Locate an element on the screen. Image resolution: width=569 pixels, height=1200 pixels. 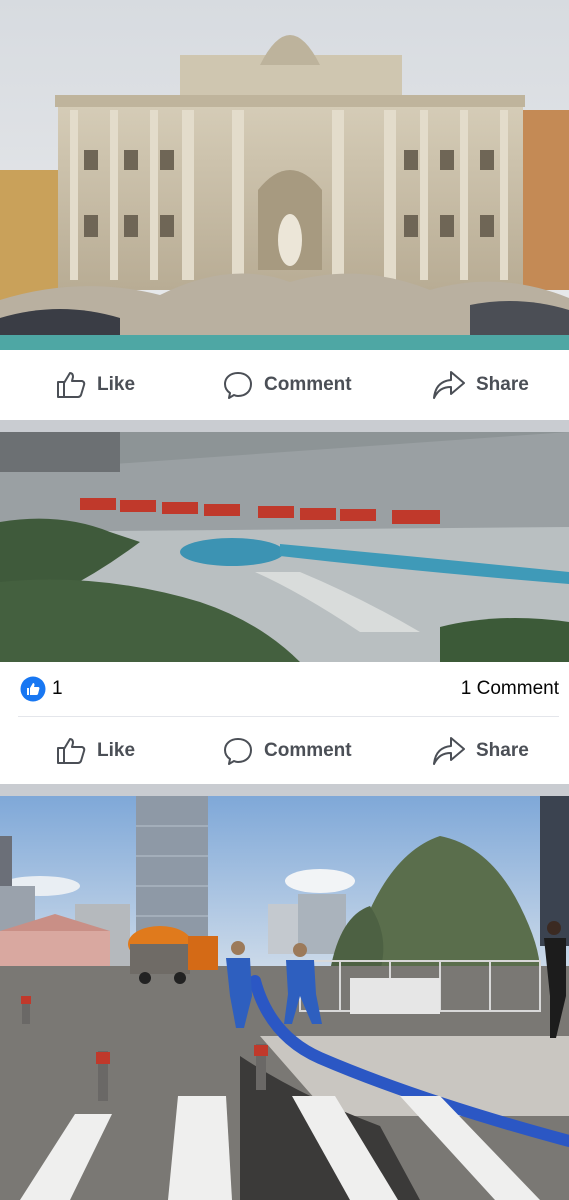
comment-count: 1 Comment is located at coordinates (510, 689).